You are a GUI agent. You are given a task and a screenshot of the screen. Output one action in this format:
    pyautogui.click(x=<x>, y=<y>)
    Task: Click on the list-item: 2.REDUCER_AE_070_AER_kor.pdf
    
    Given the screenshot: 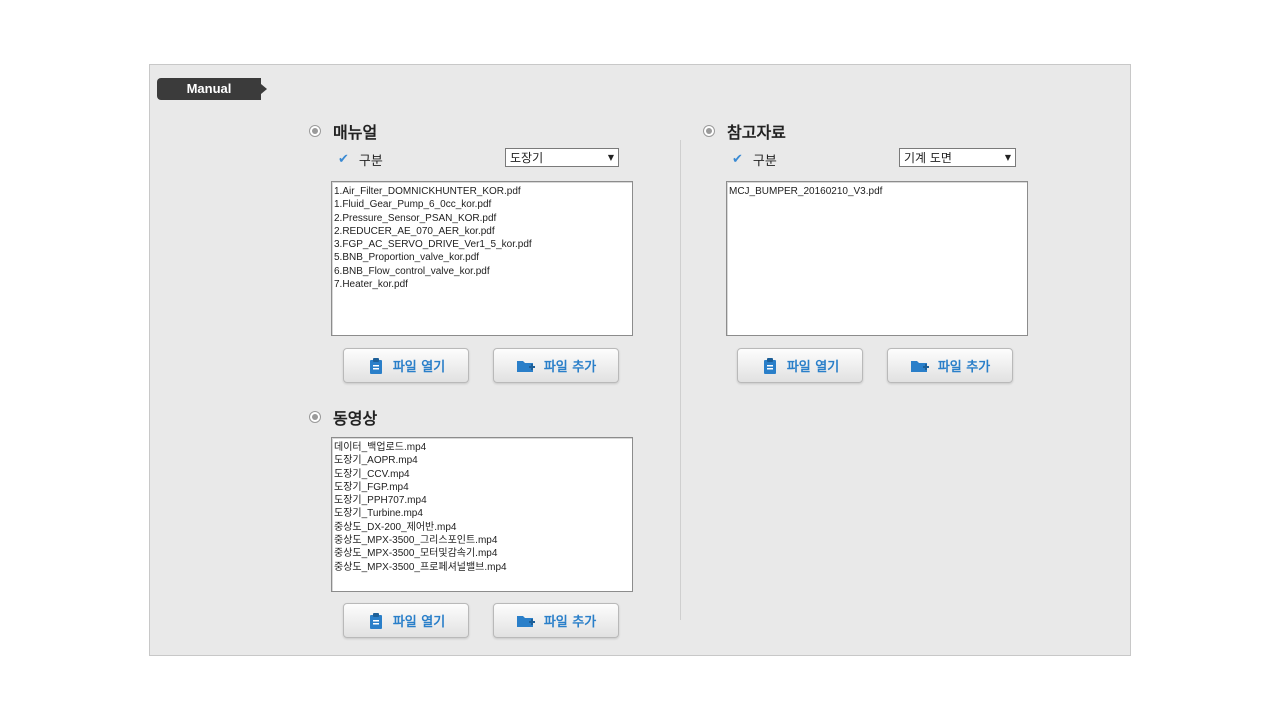 What is the action you would take?
    pyautogui.click(x=482, y=231)
    